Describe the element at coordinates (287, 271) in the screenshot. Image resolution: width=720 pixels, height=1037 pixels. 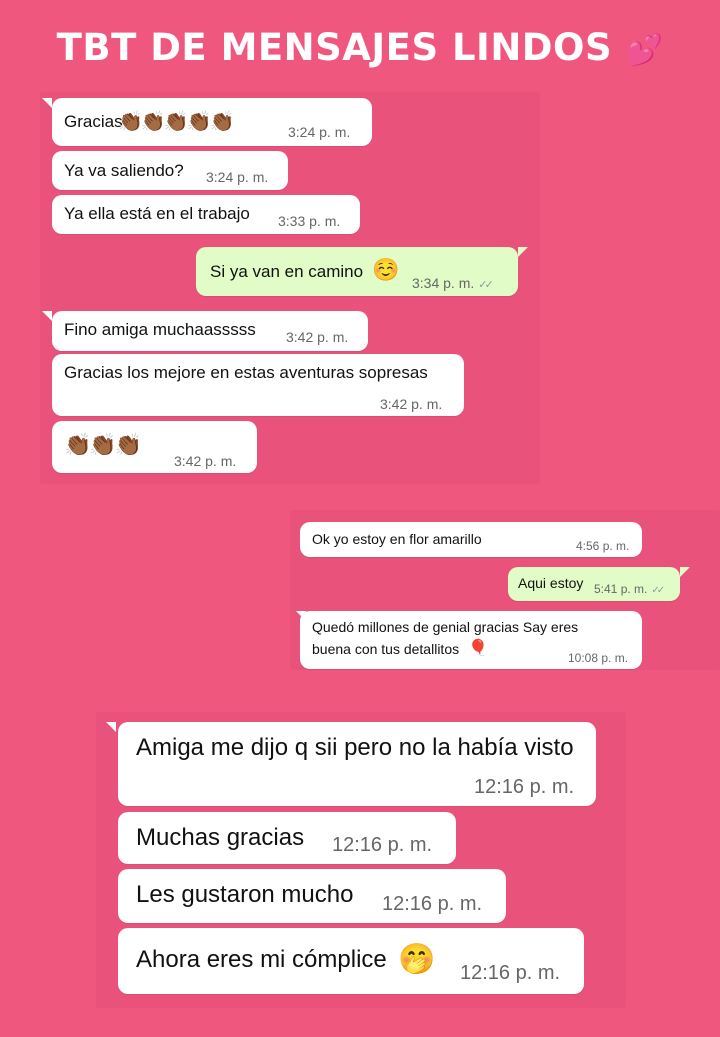
I see `message-text: Si ya van en camino` at that location.